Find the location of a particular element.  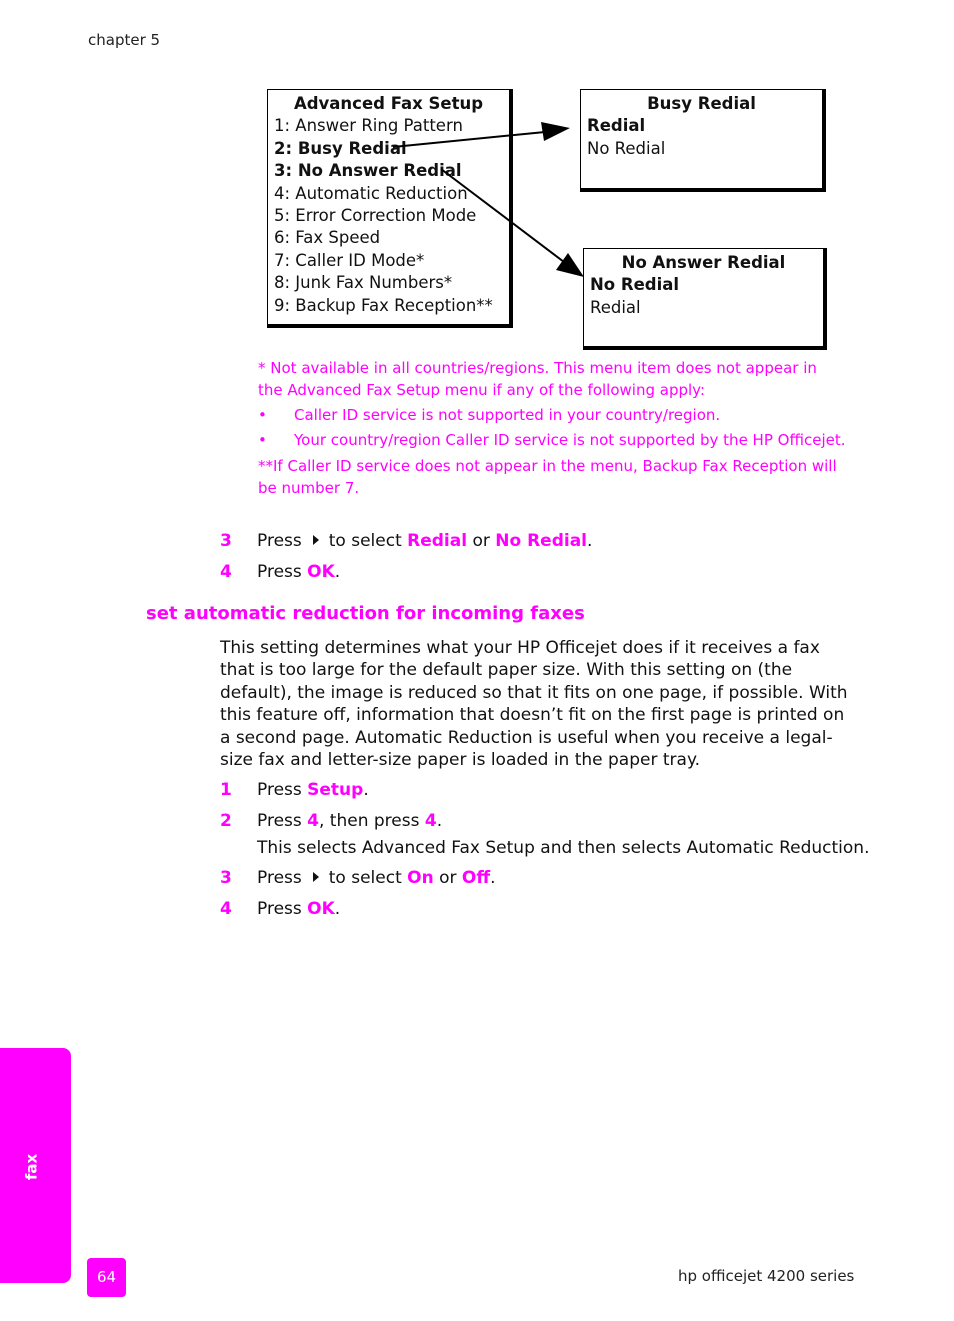

footer-product: hp officejet 4200 series is located at coordinates (766, 1276).